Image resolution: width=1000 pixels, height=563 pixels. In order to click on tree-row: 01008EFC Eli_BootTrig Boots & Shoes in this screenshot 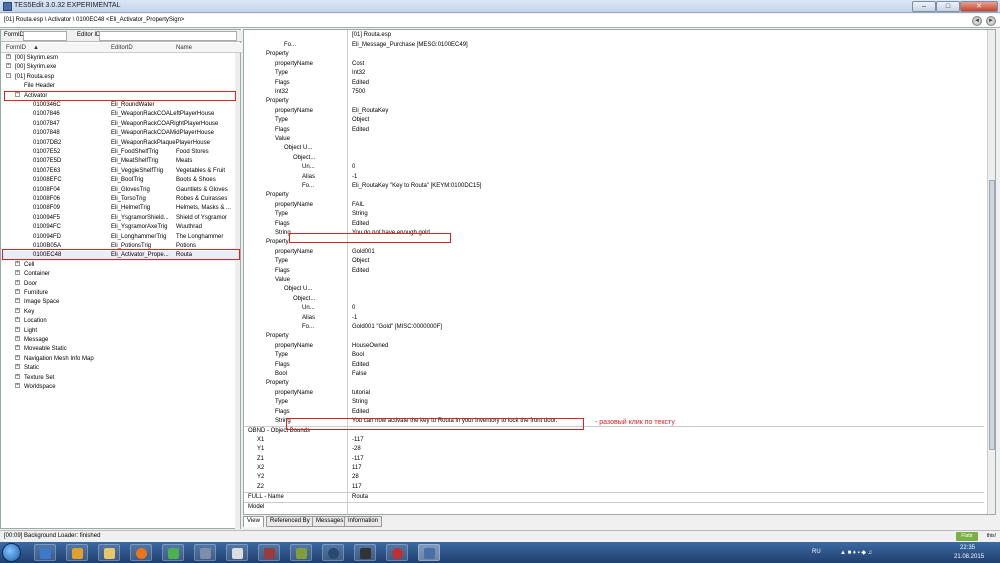, I will do `click(119, 180)`.